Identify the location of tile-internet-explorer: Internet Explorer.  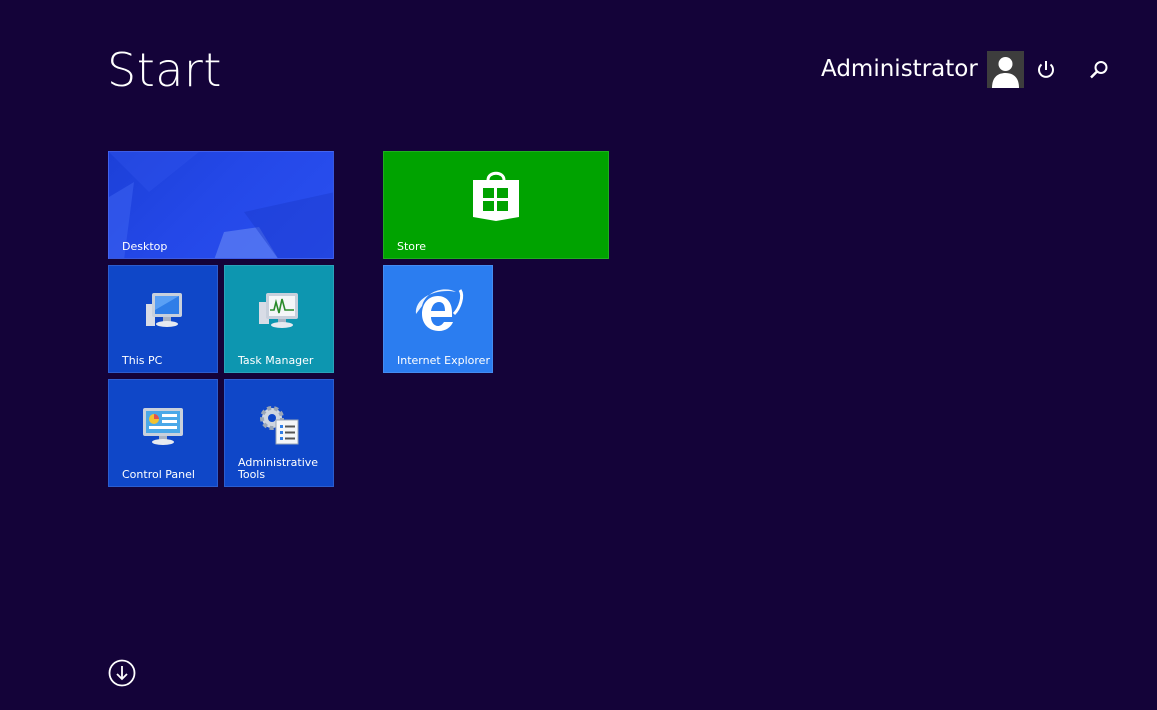
(438, 319).